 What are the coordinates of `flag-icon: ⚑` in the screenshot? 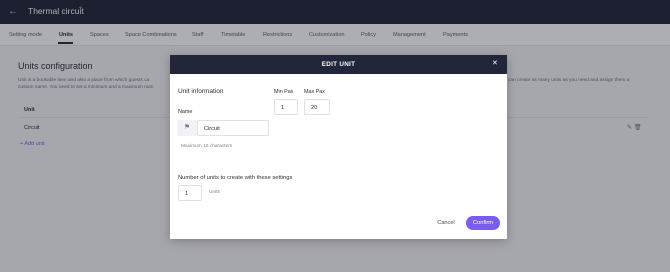 It's located at (187, 128).